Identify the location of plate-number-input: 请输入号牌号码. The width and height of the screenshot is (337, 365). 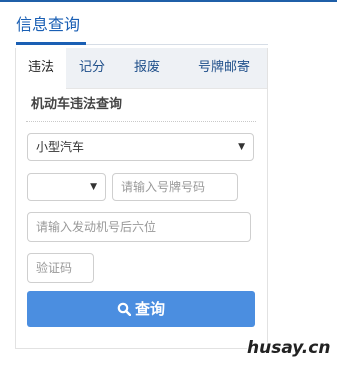
(175, 187).